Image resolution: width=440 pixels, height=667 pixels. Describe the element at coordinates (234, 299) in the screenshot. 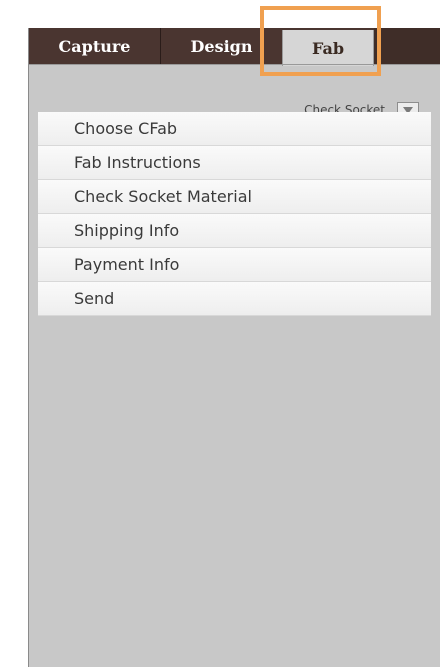

I see `menu-item-send: Send` at that location.